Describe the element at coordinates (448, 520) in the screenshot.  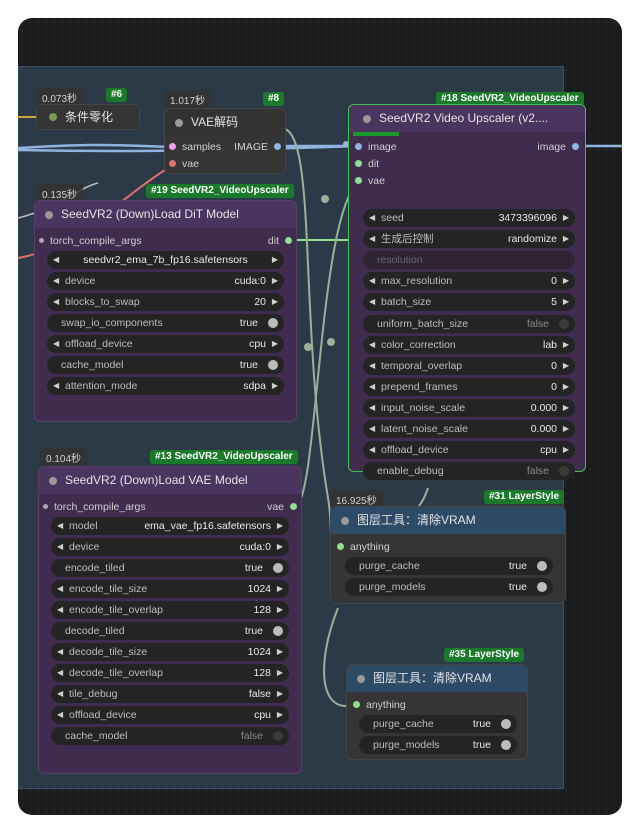
I see `node31-header: 图层工具：清除VRAM` at that location.